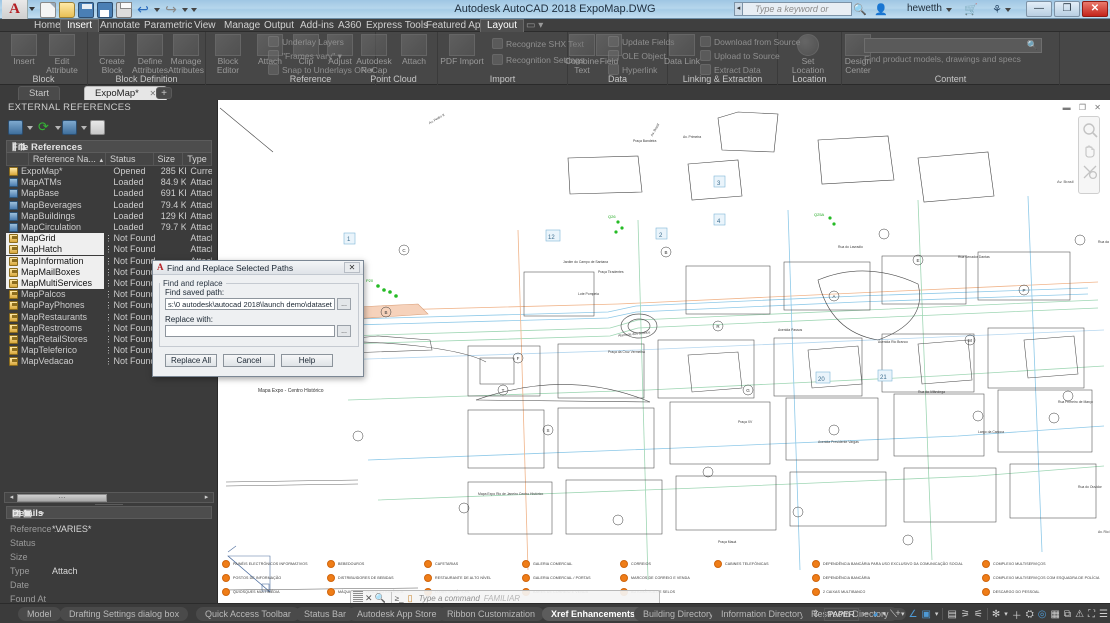  I want to click on table-row: MapBeverages Loaded 79.4 KBAttach, so click(109, 205).